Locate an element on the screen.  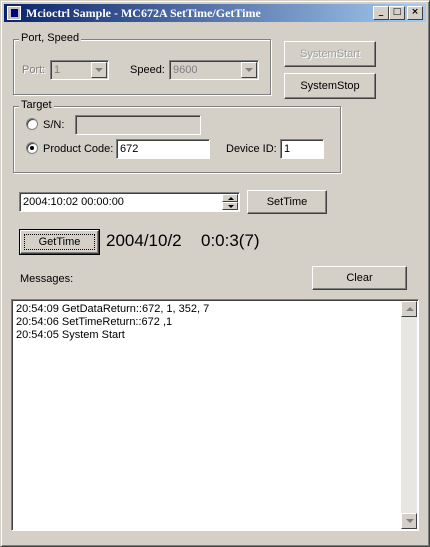
gettime-button: GetTime is located at coordinates (59, 242).